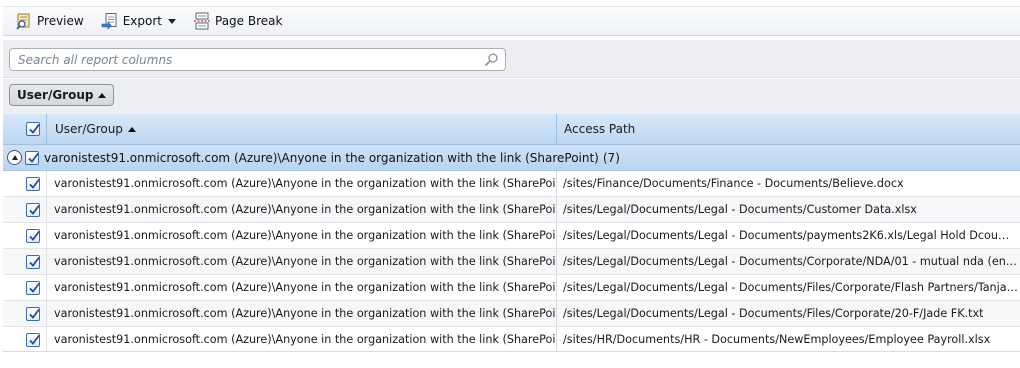  I want to click on column-header-user-group: User/Group, so click(302, 129).